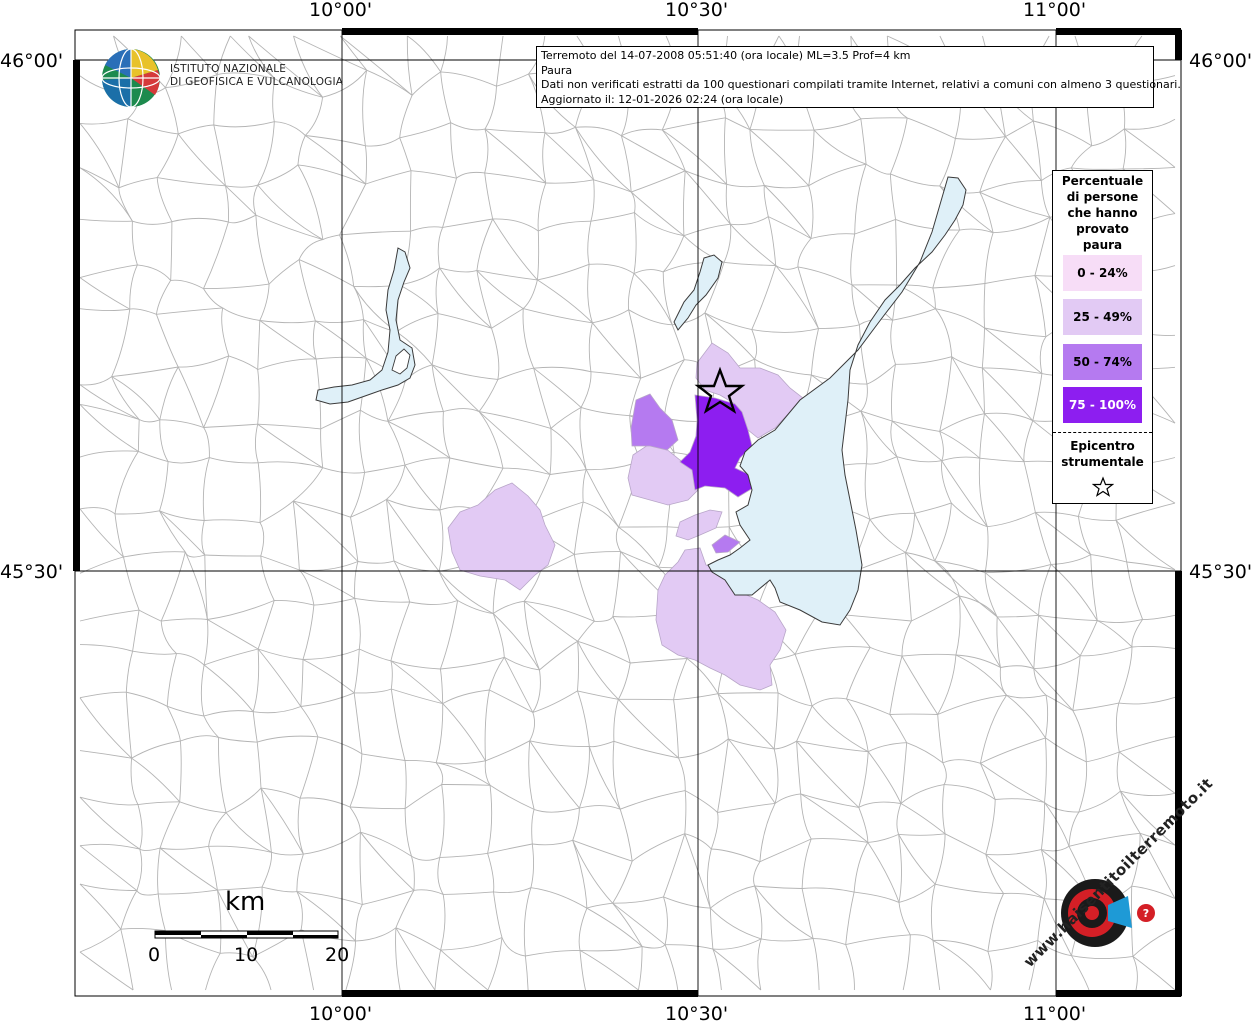 This screenshot has height=1025, width=1255. I want to click on lon-label-top: 10°30', so click(696, 10).